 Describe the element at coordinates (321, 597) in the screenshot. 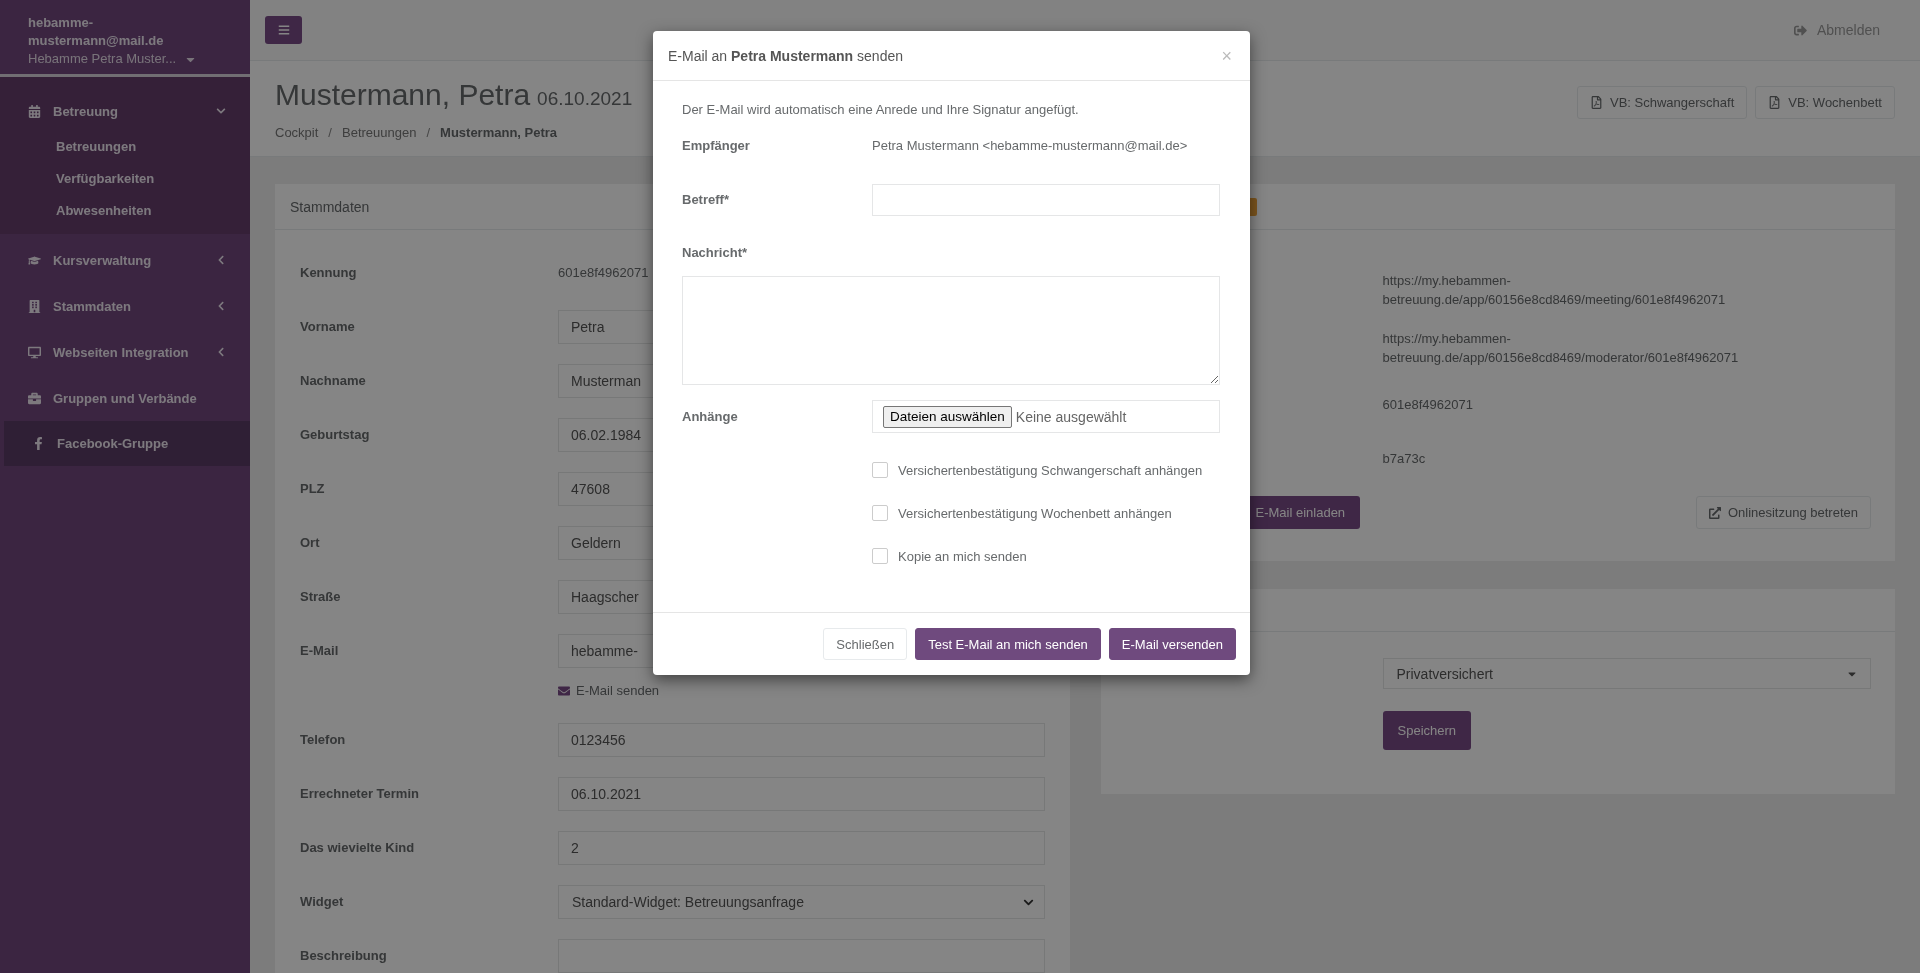

I see `field-label: Straße` at that location.